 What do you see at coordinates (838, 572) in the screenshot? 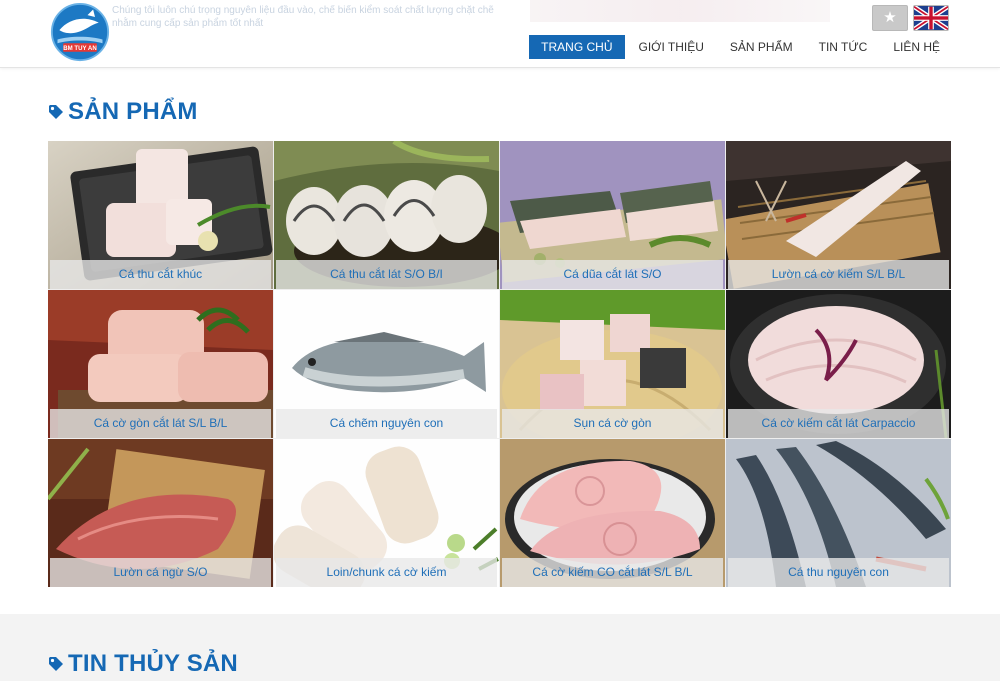
I see `product-label: Cá thu nguyên con` at bounding box center [838, 572].